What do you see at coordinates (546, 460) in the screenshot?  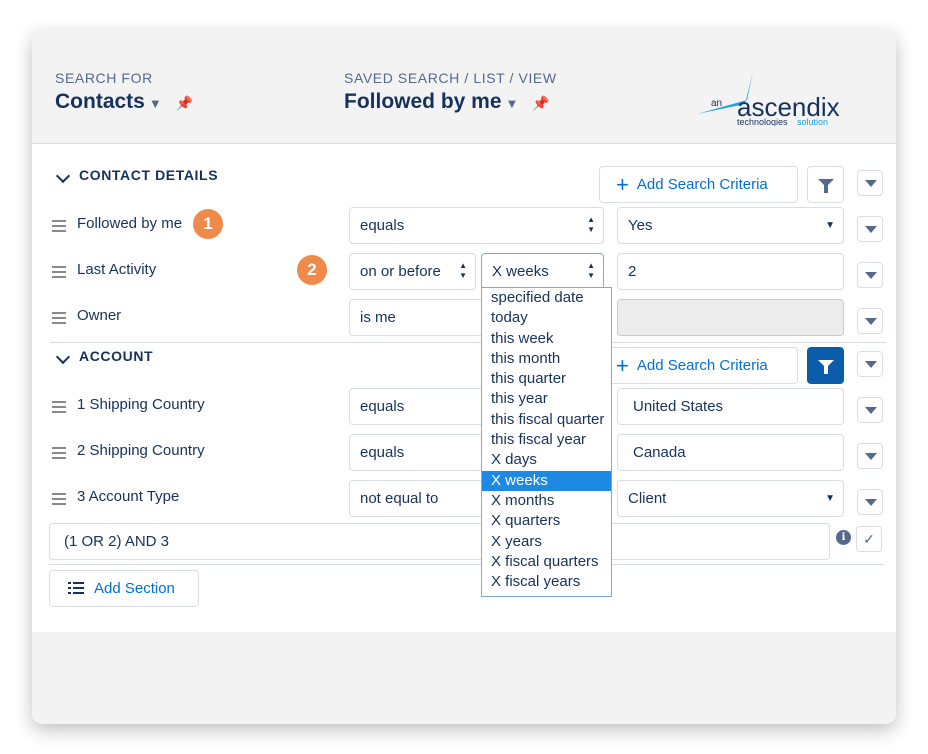 I see `dropdown-option: X days` at bounding box center [546, 460].